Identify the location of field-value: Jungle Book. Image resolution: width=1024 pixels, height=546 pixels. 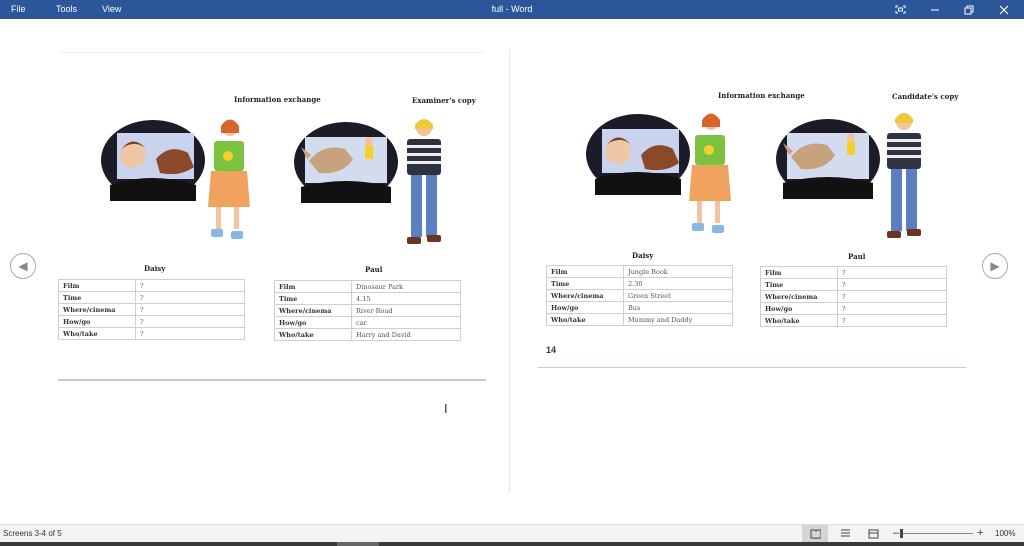
(678, 271).